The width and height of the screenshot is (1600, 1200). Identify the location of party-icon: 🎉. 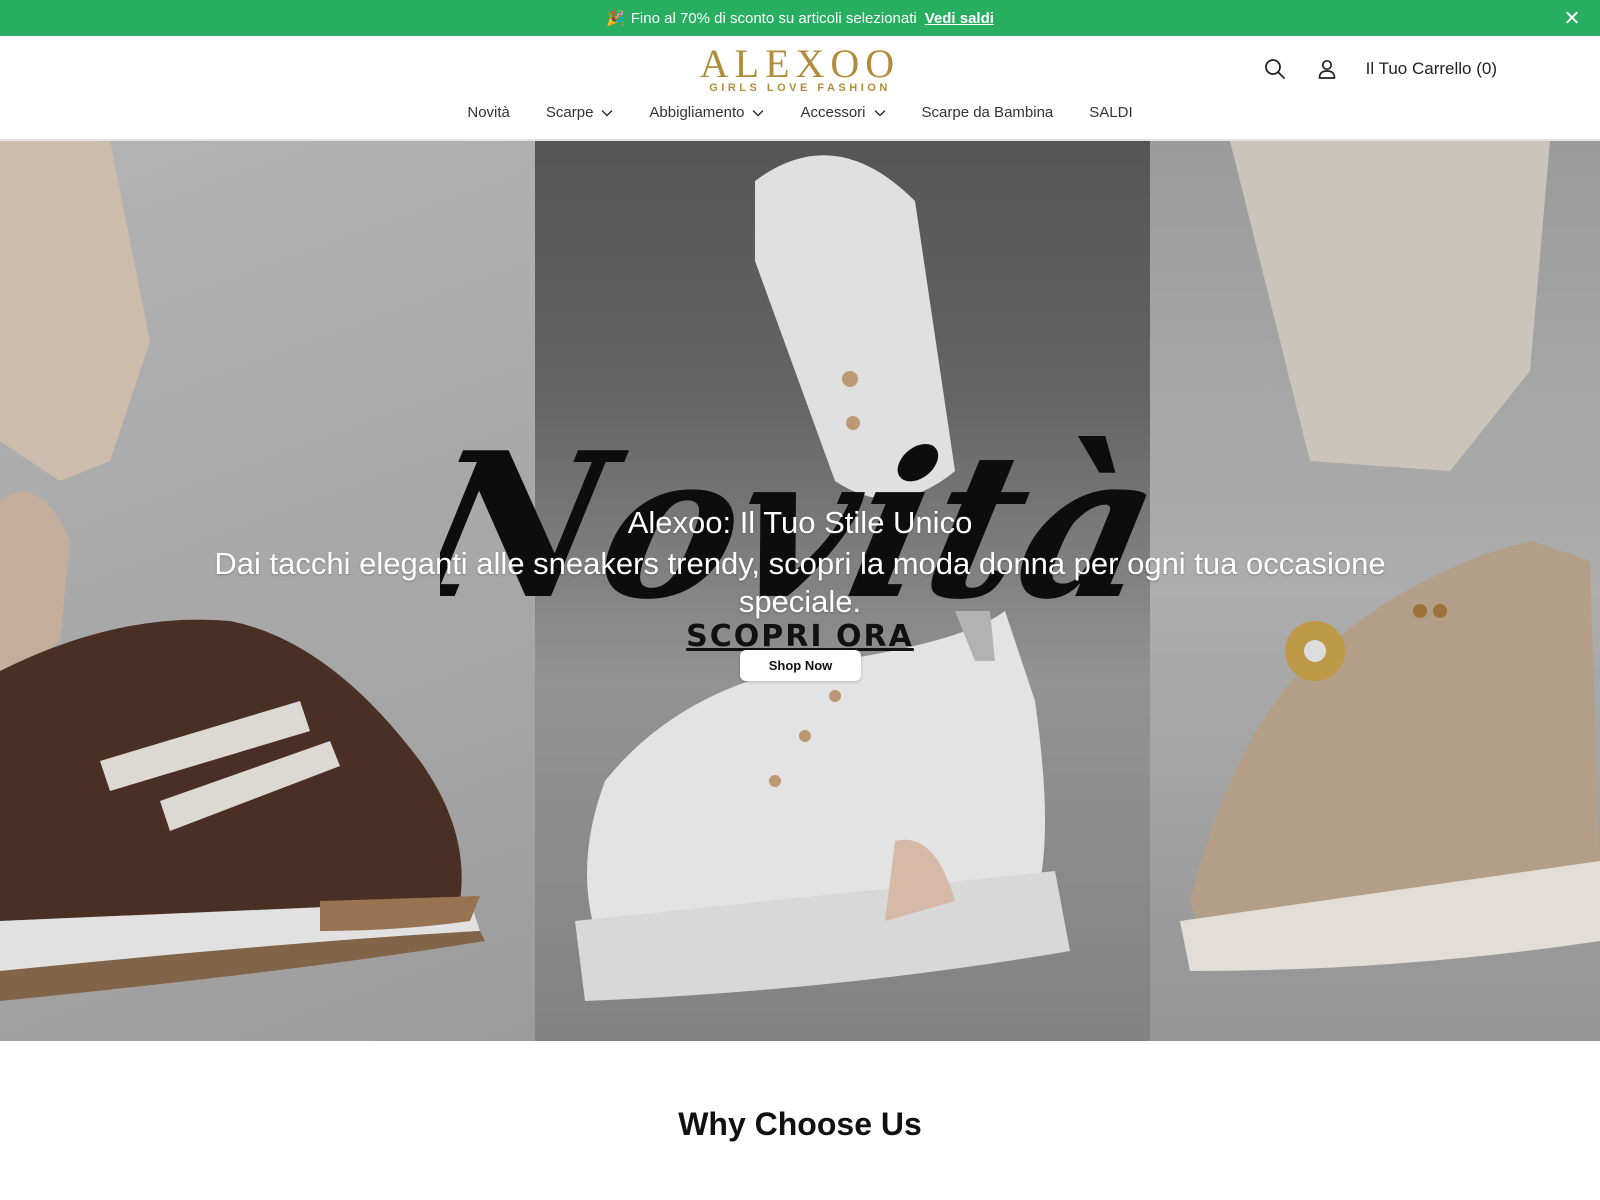
(615, 18).